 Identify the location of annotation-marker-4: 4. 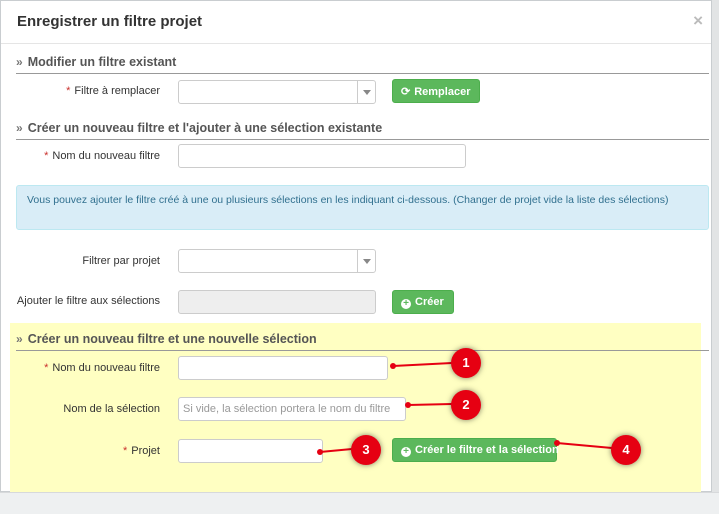
(626, 450).